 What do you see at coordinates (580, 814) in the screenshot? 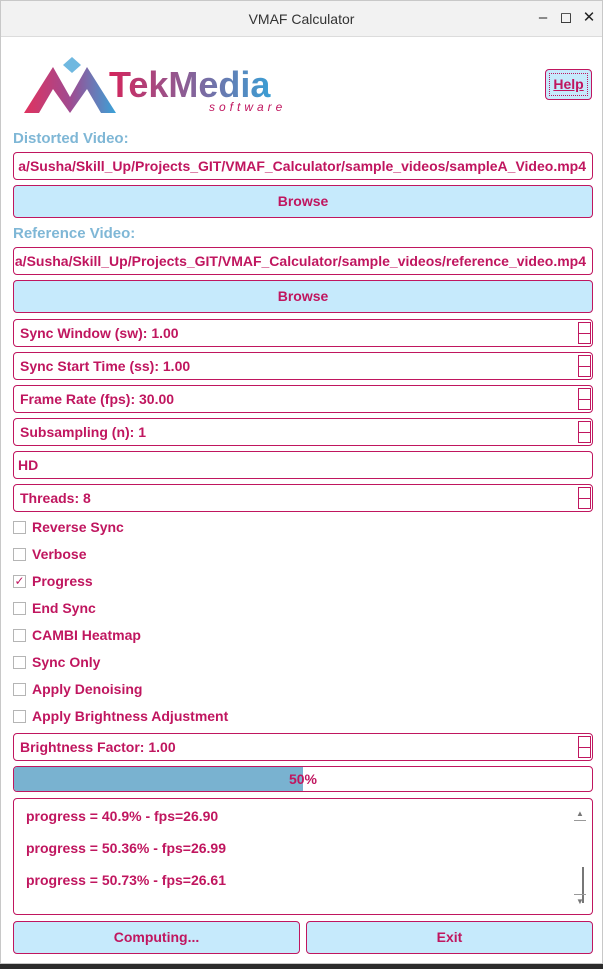
I see `scroll-up-icon: ▲` at bounding box center [580, 814].